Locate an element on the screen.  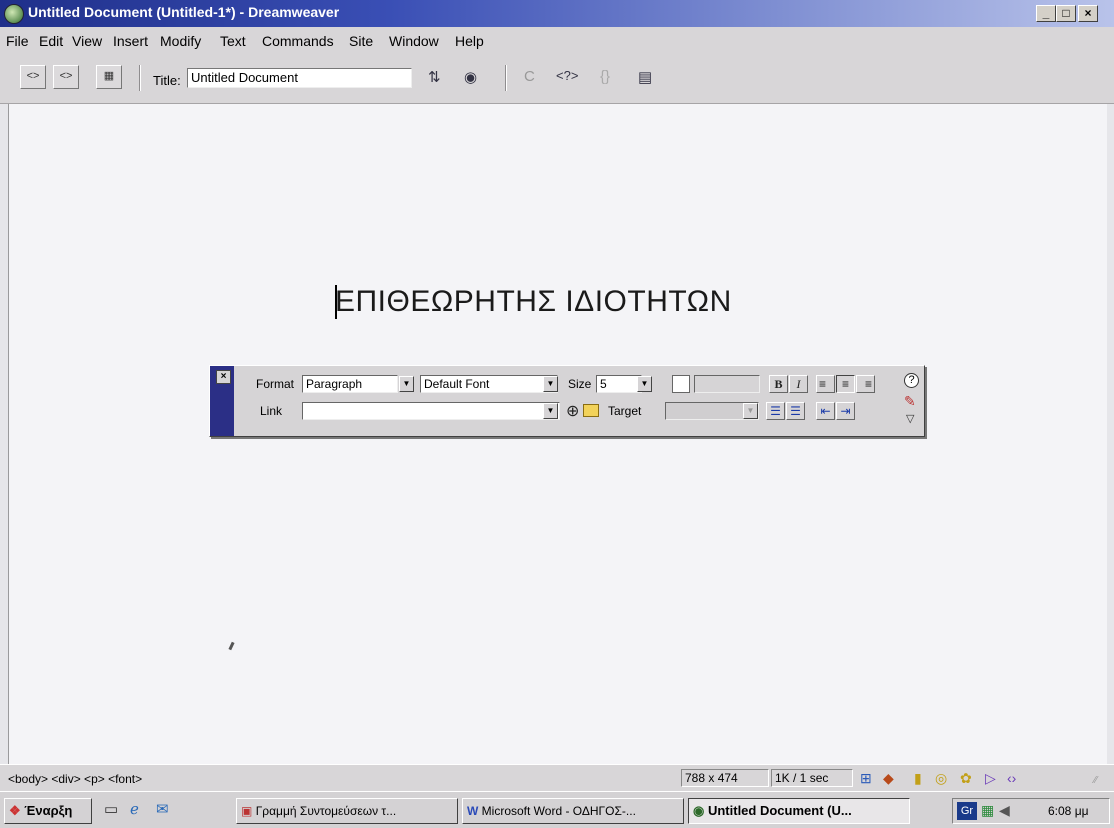
shortcut-bar-icon: ▣ is located at coordinates (247, 811).